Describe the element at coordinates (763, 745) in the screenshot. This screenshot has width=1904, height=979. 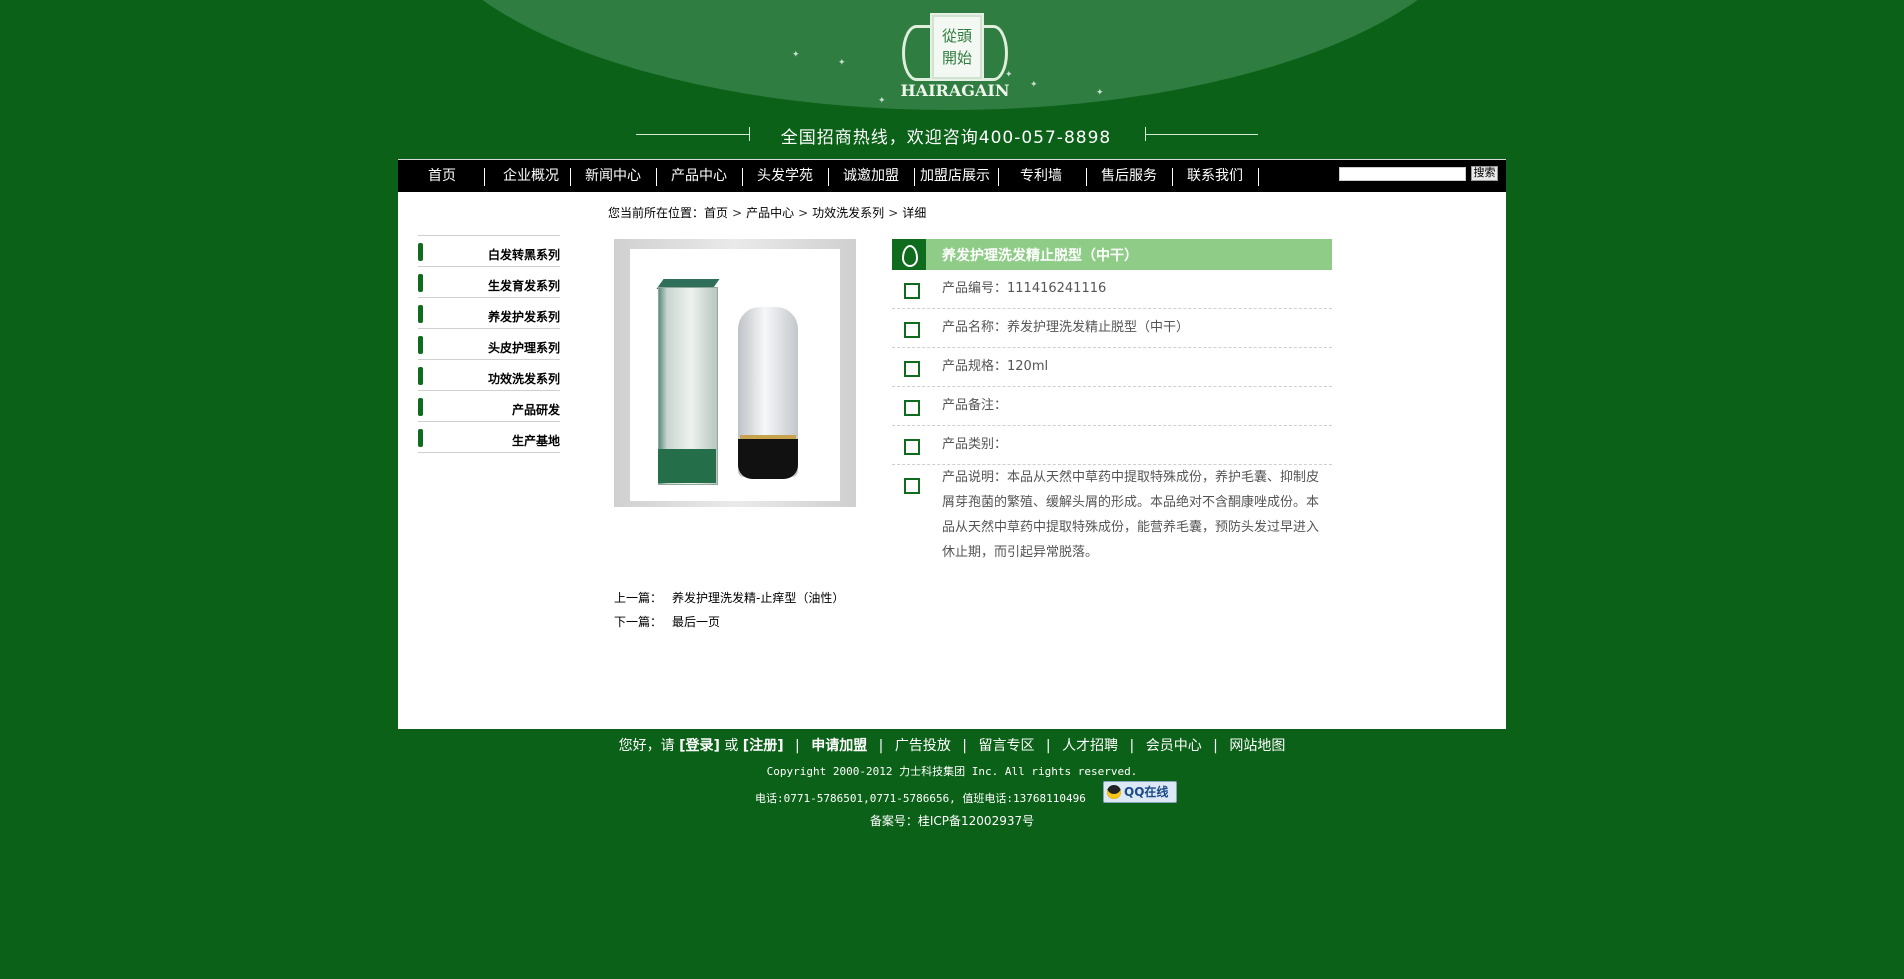
I see `register-link: [注册]` at that location.